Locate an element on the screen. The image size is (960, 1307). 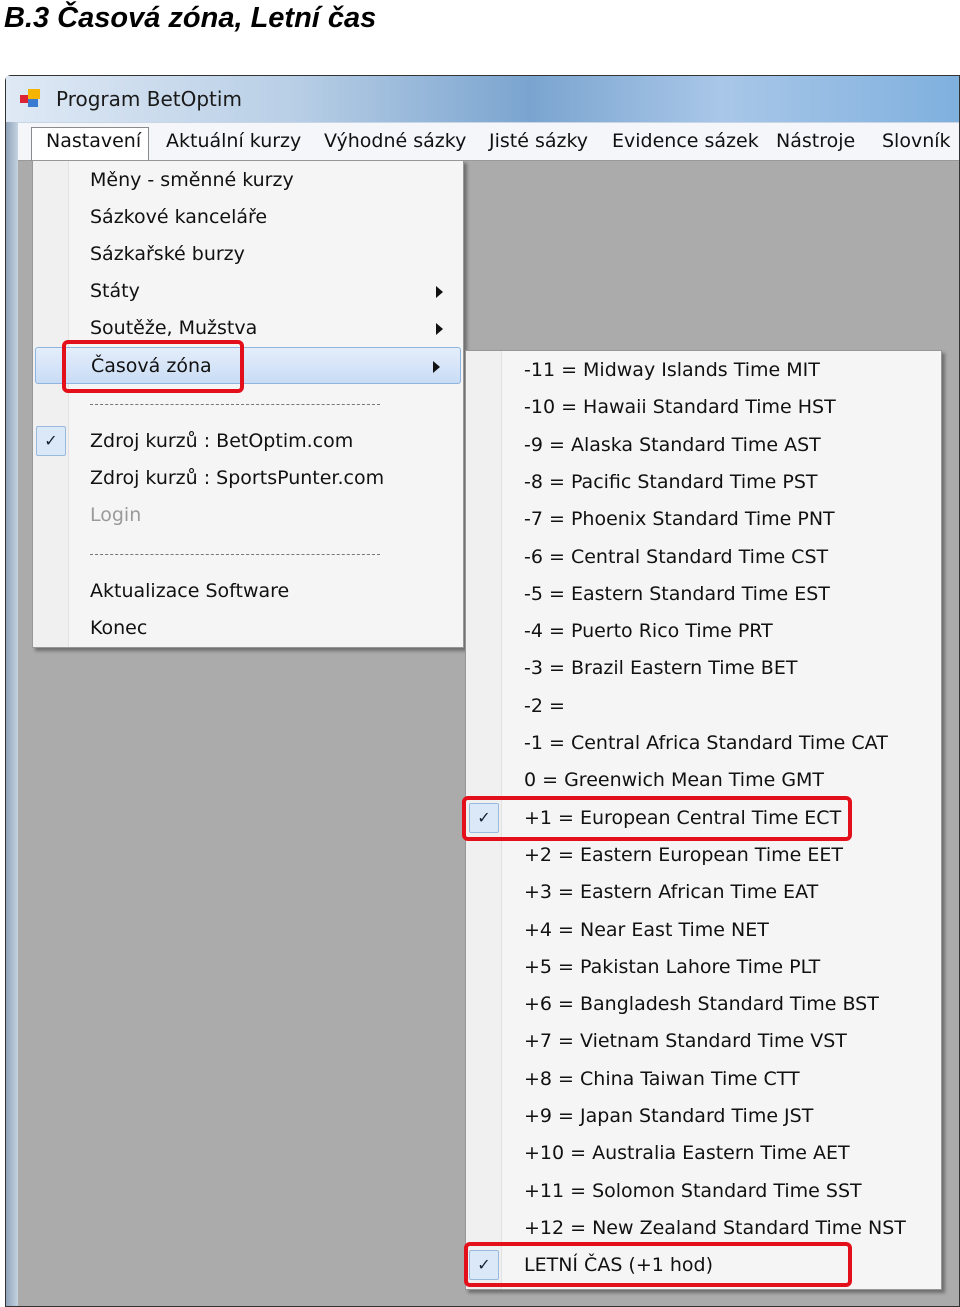
timezone-label: +12 = New Zealand Standard Time NST is located at coordinates (715, 1227).